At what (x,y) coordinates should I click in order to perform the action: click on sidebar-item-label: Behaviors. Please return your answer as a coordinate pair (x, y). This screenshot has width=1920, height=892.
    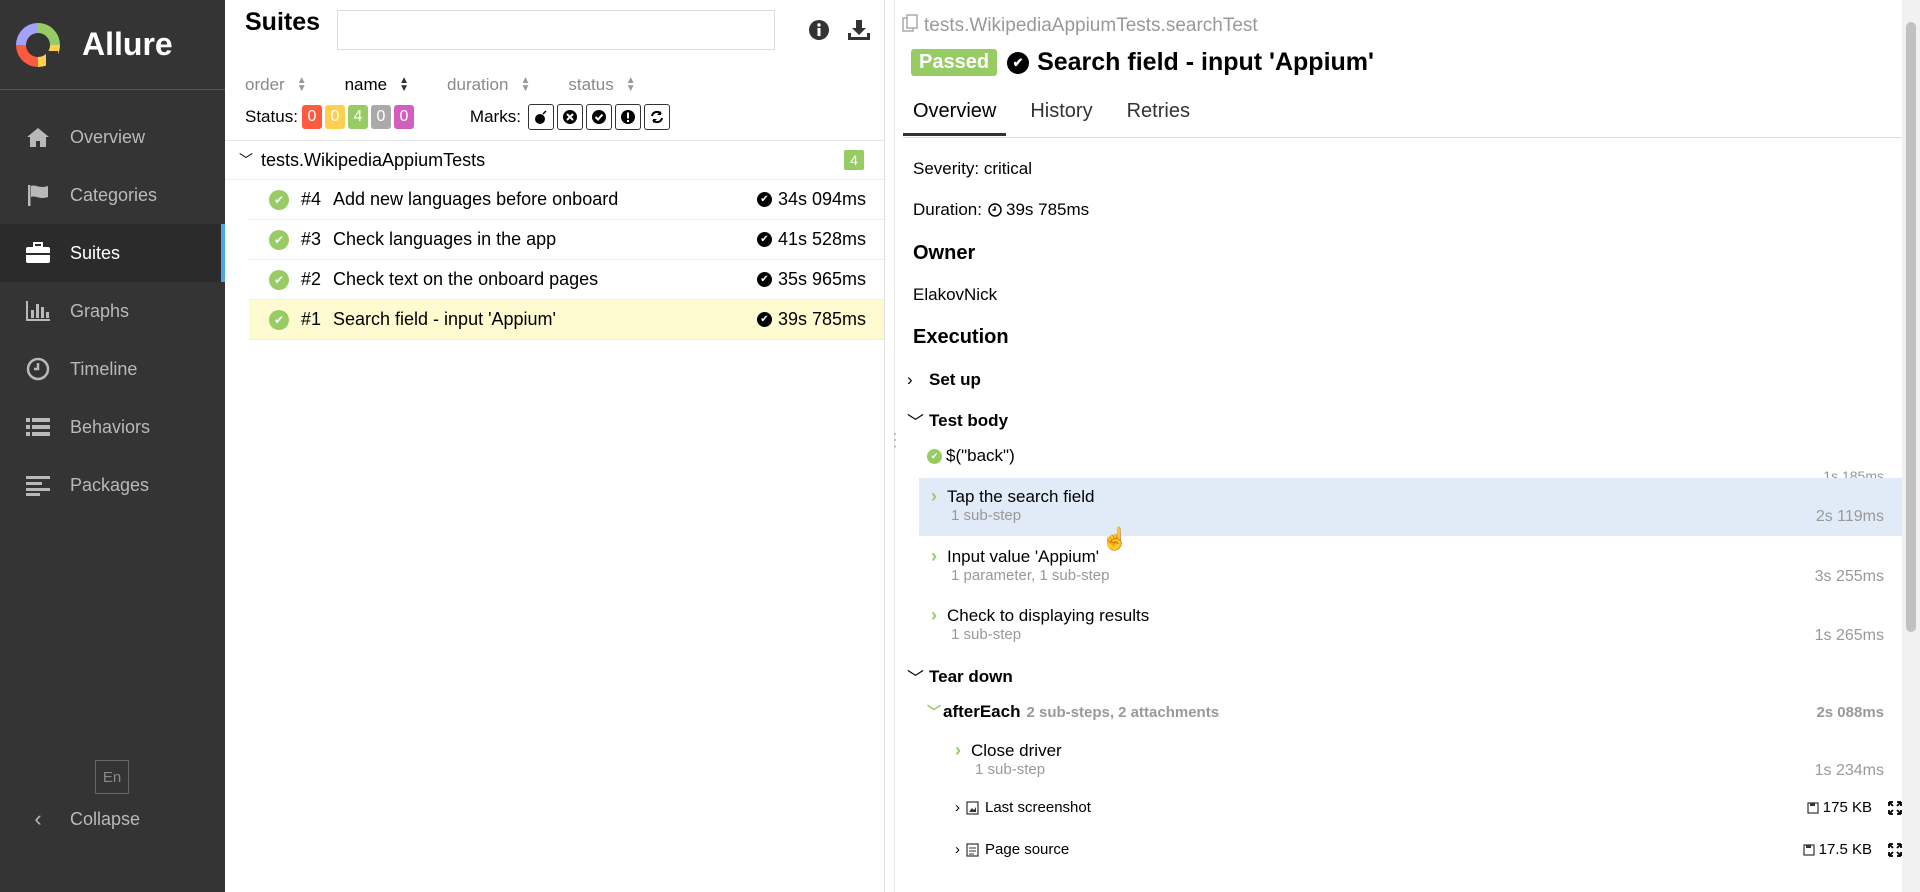
    Looking at the image, I should click on (110, 426).